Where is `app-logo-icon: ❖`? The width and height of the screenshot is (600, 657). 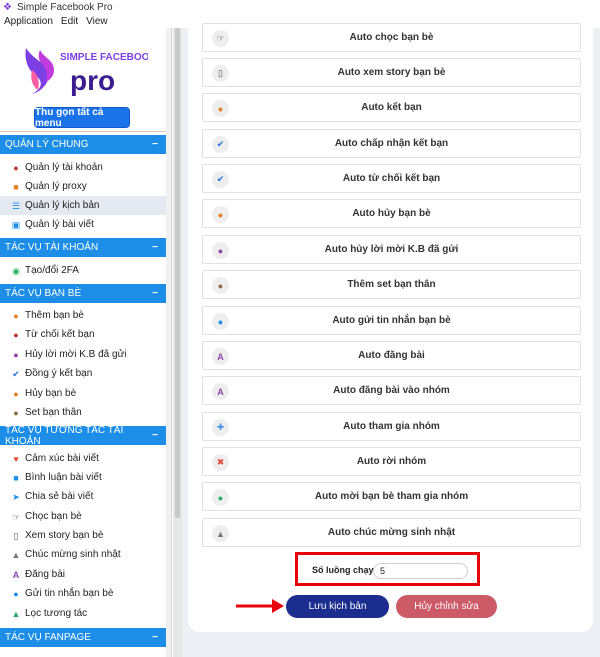
app-logo-icon: ❖ is located at coordinates (7, 7).